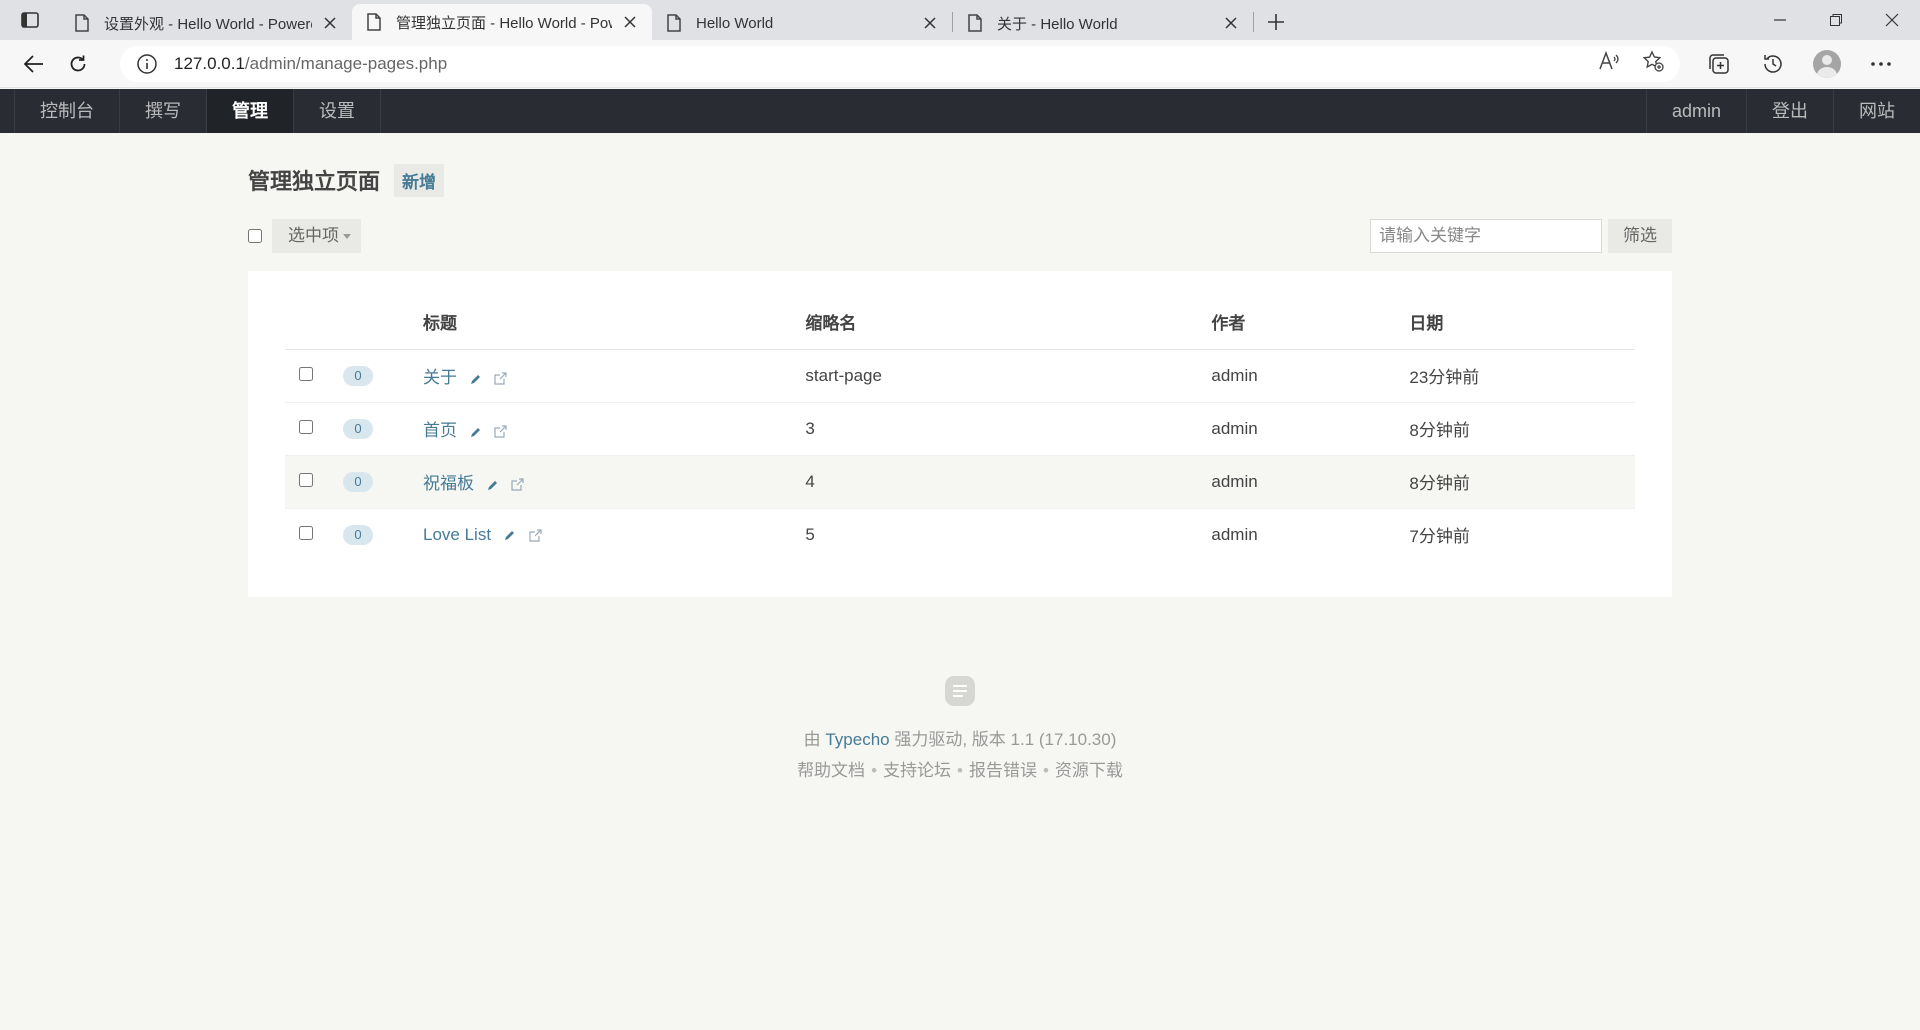  Describe the element at coordinates (1008, 482) in the screenshot. I see `page-slug: 4` at that location.